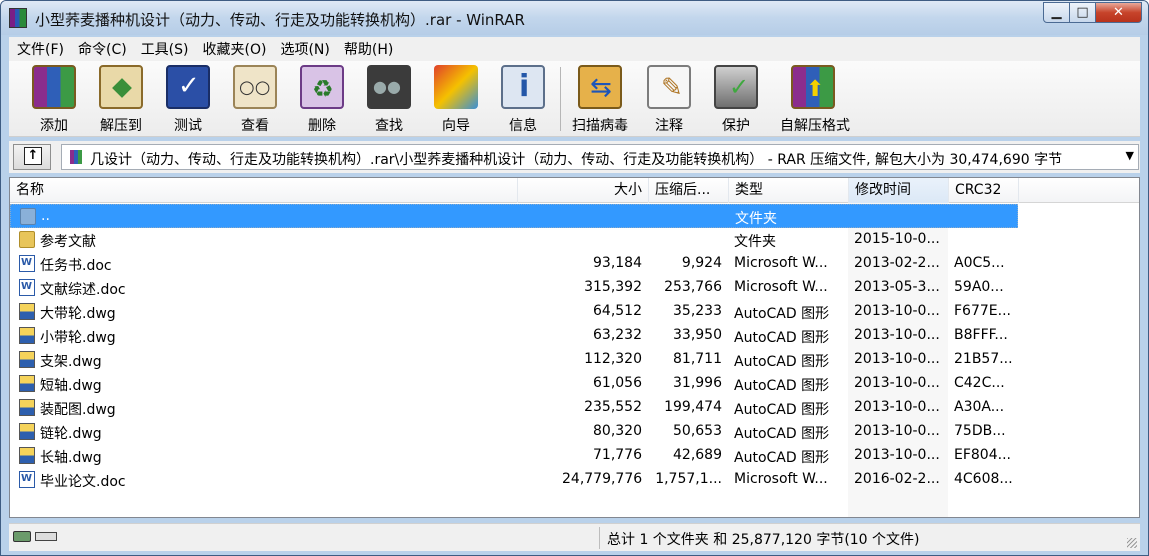  I want to click on delete-icon, so click(322, 87).